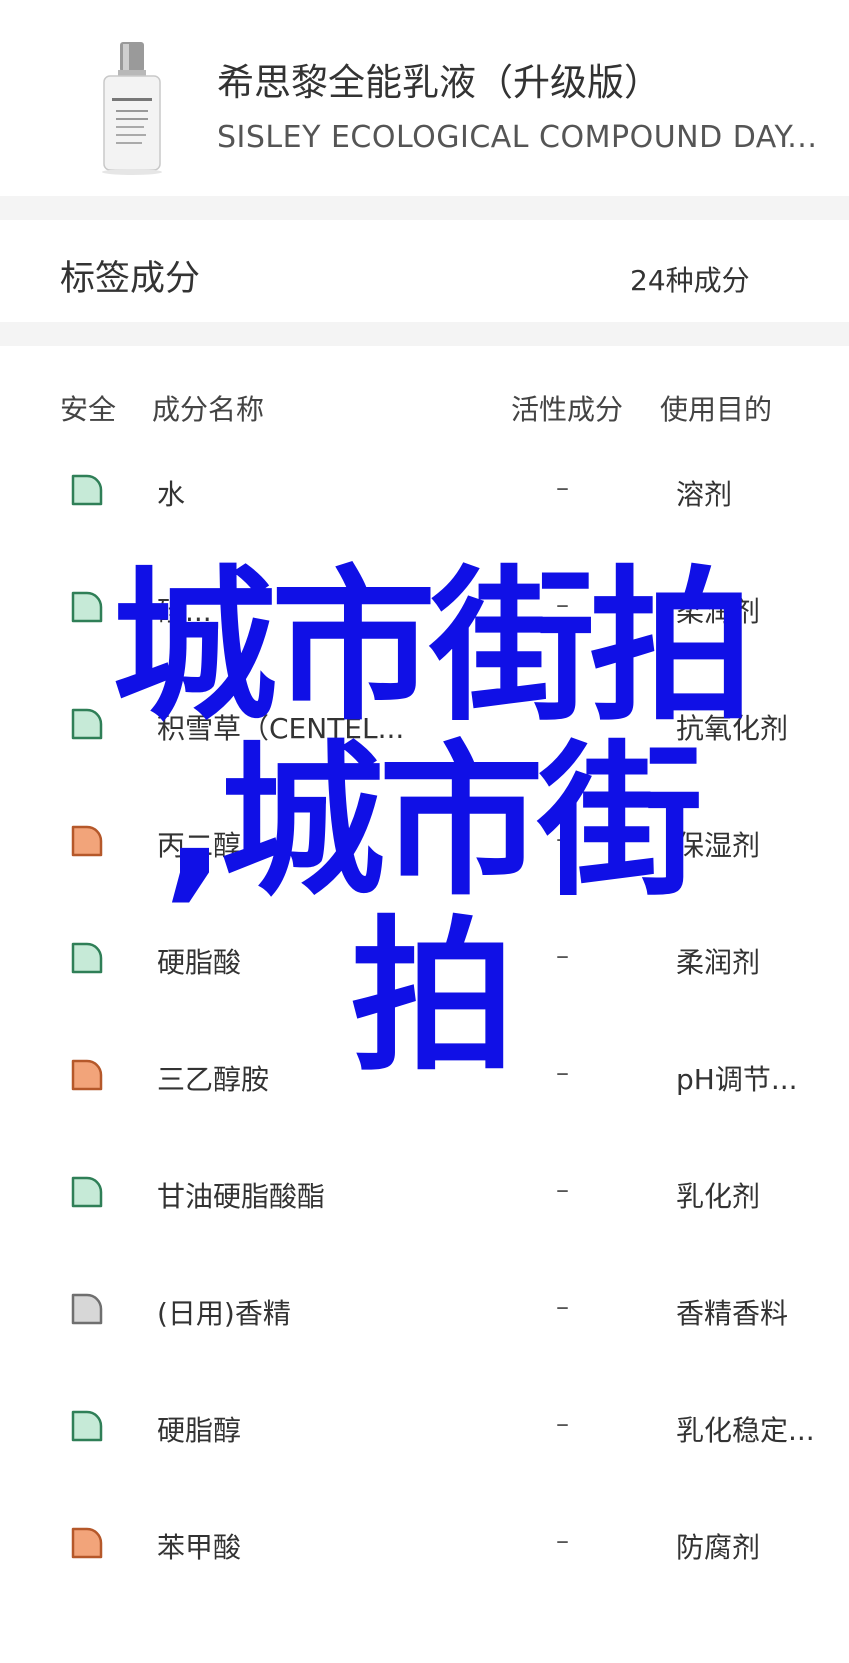 The width and height of the screenshot is (849, 1663). Describe the element at coordinates (132, 108) in the screenshot. I see `product-bottle-image` at that location.